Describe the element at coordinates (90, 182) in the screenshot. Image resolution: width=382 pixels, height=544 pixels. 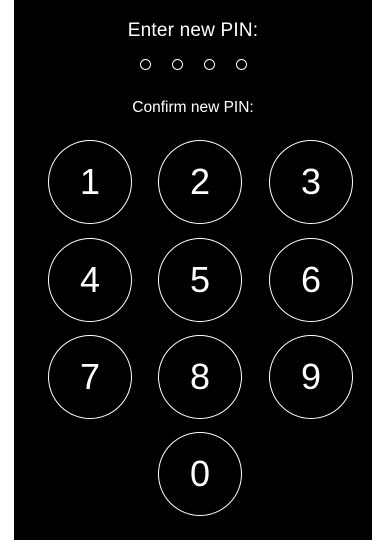
I see `key-1-button: 1` at that location.